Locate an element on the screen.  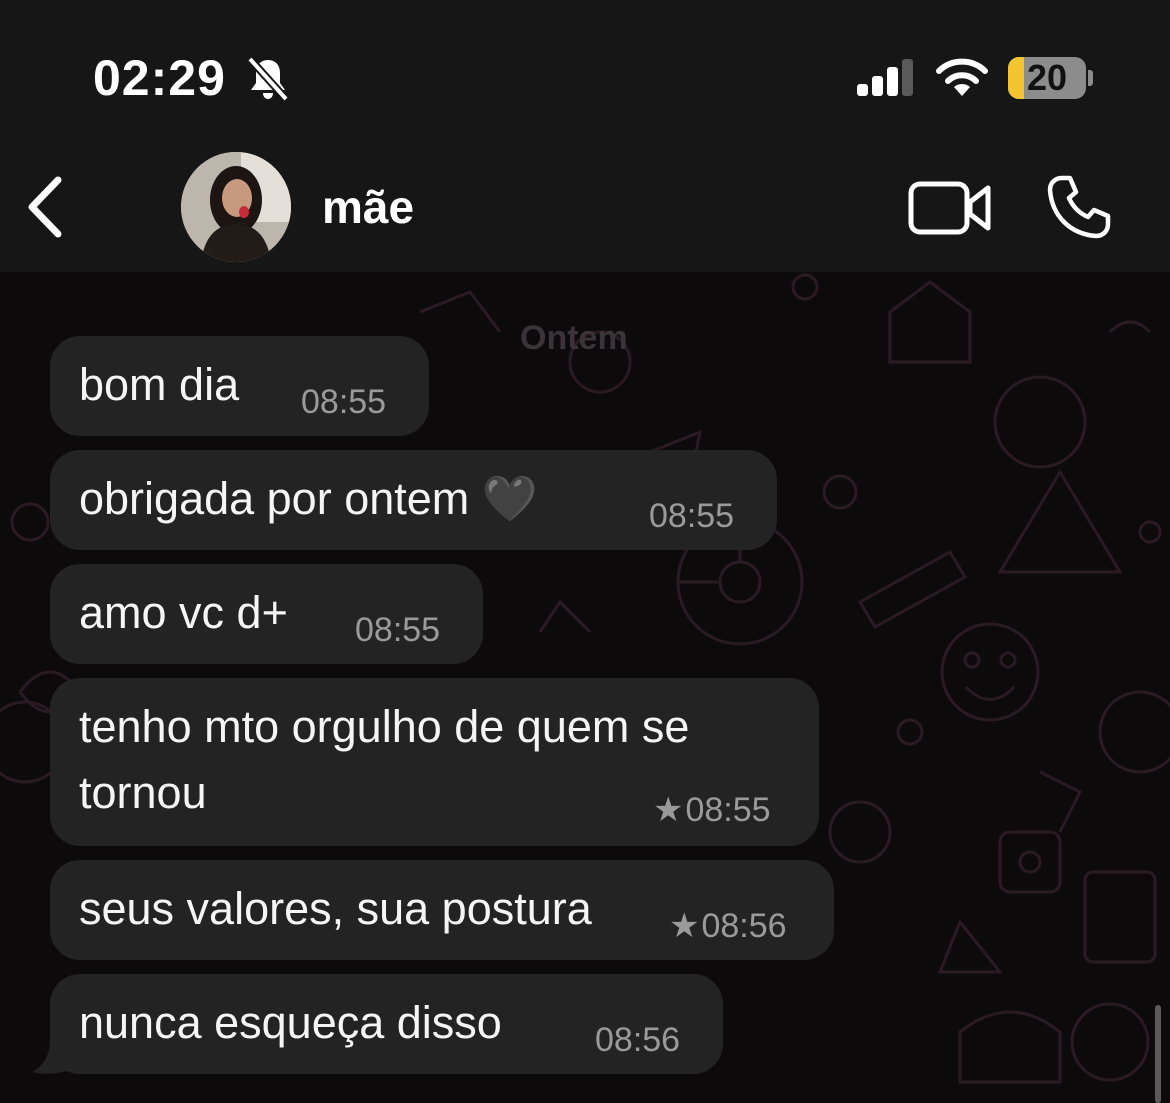
message-time-row: ★08:55 is located at coordinates (712, 810).